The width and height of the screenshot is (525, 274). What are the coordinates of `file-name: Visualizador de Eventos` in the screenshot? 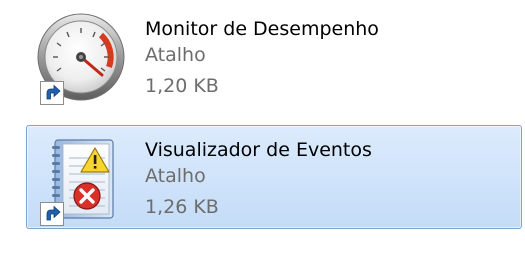 It's located at (258, 150).